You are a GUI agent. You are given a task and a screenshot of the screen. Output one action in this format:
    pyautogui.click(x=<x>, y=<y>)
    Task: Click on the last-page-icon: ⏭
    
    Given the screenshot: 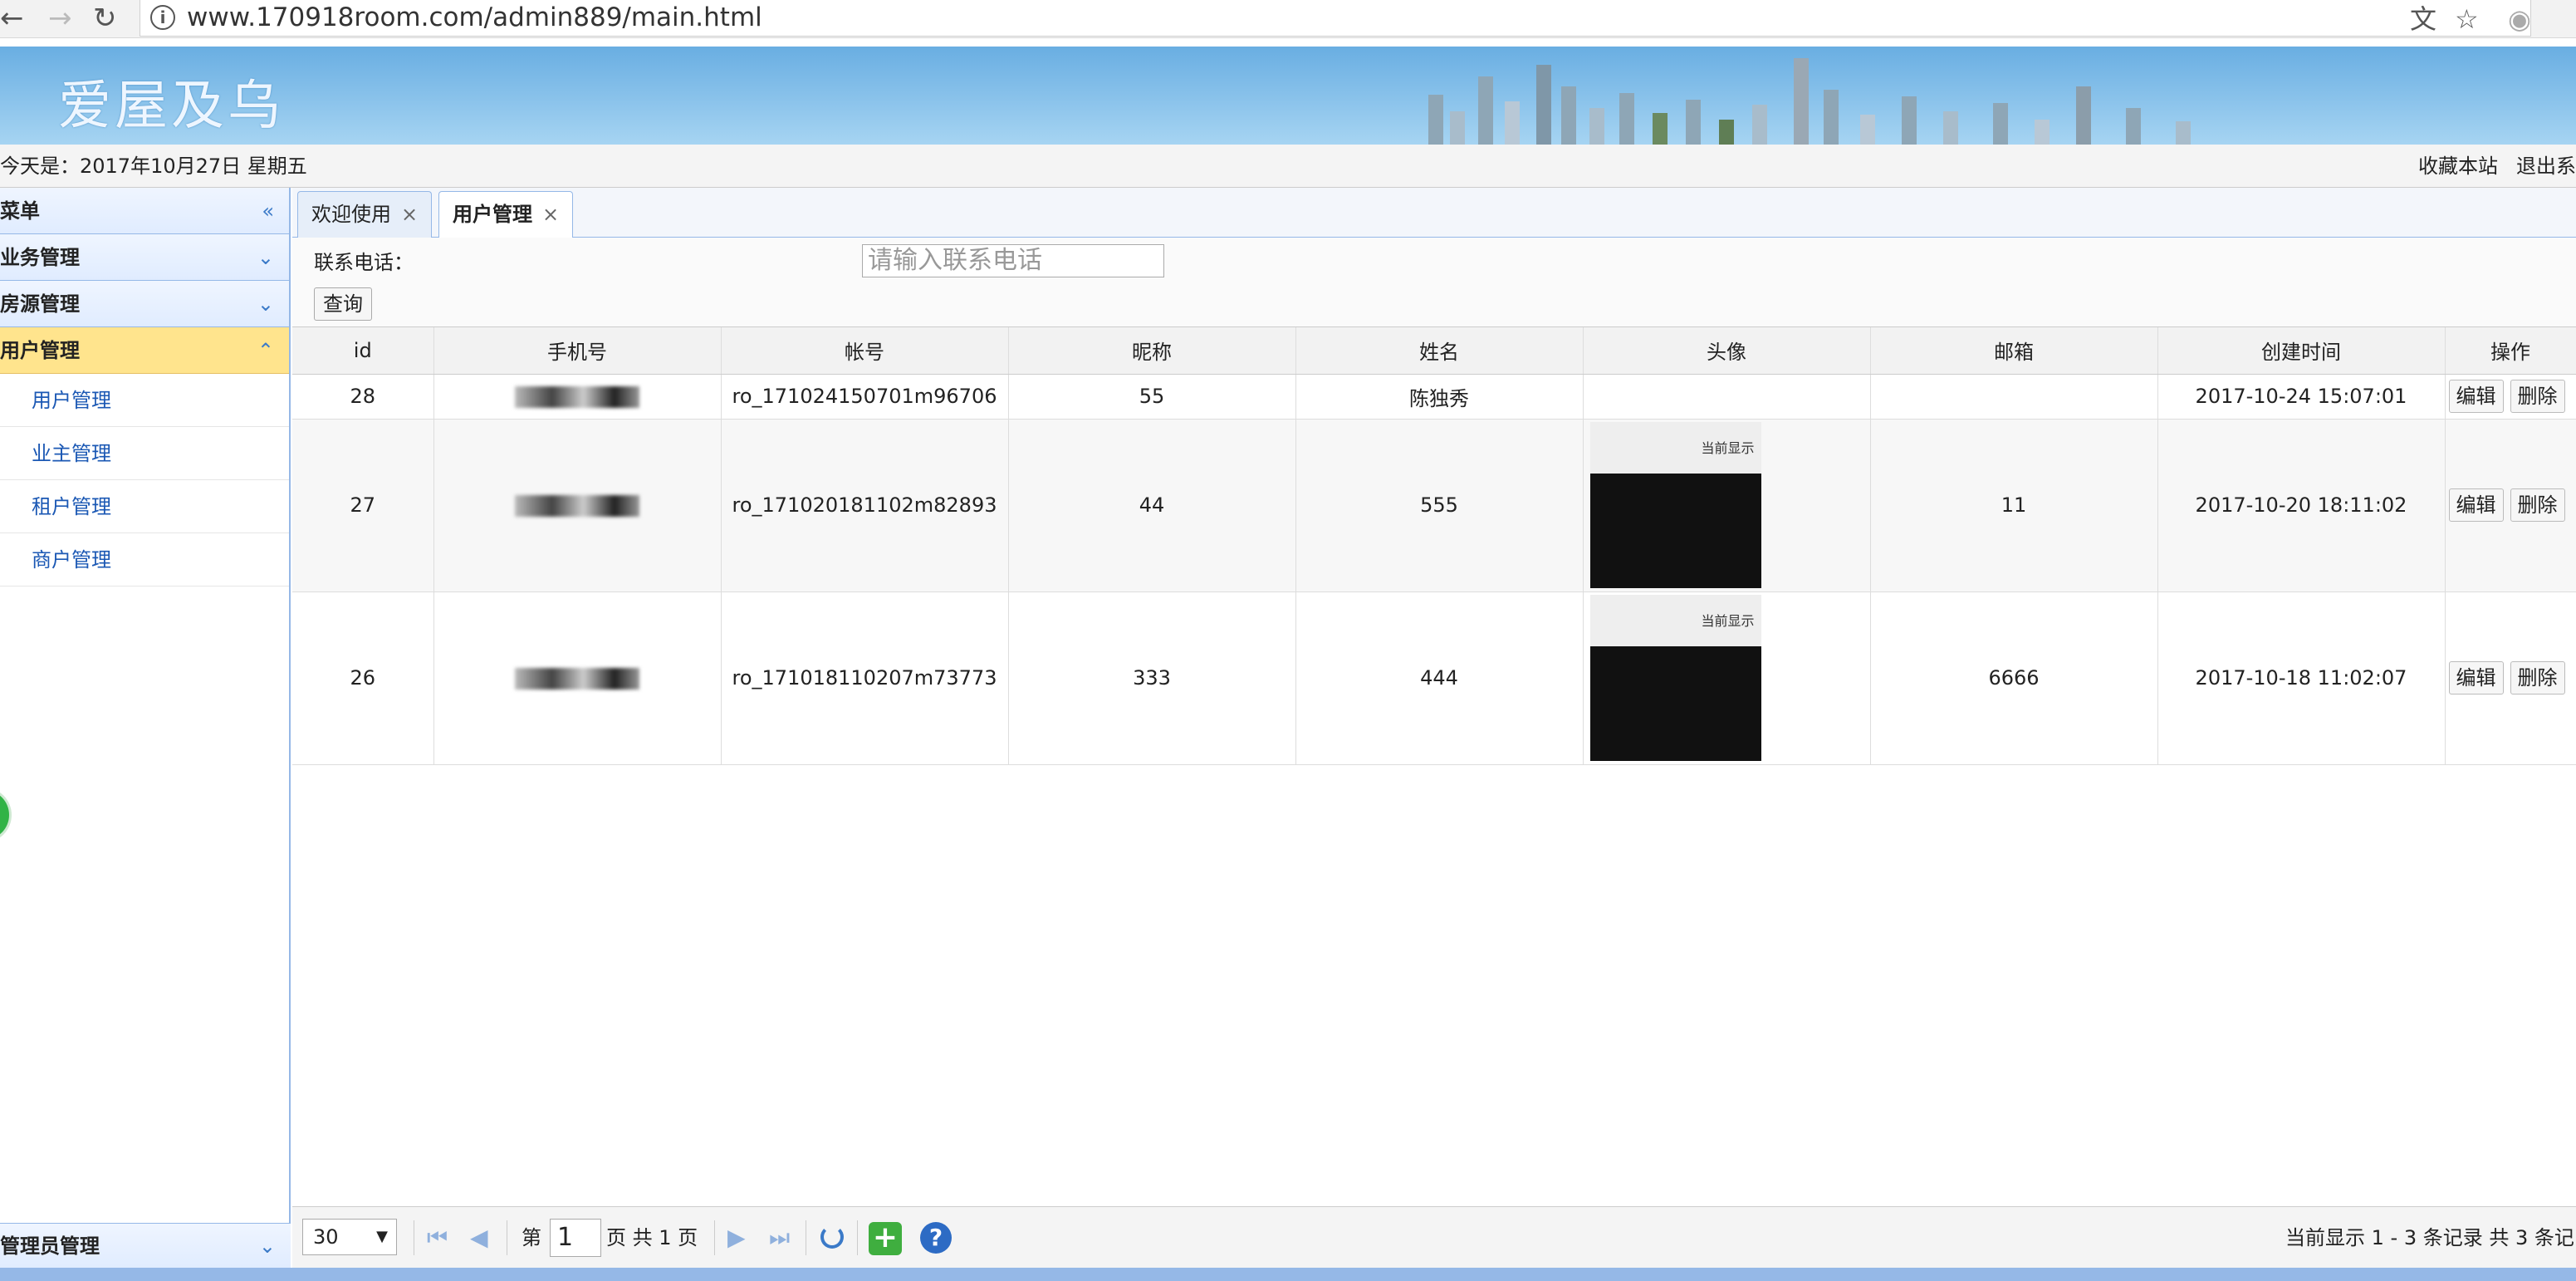 What is the action you would take?
    pyautogui.click(x=780, y=1238)
    